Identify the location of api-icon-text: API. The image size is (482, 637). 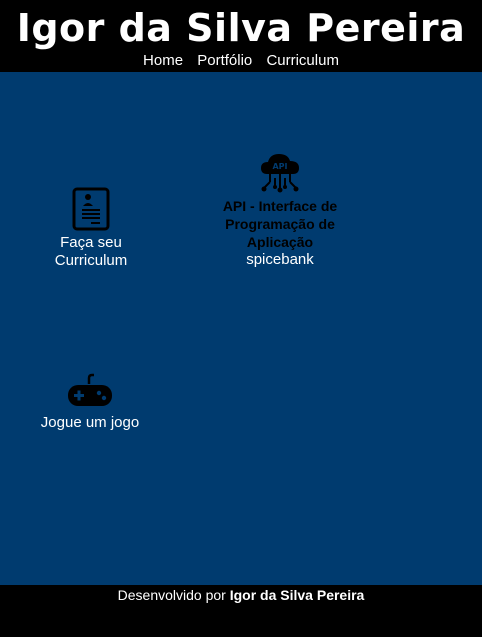
(279, 166).